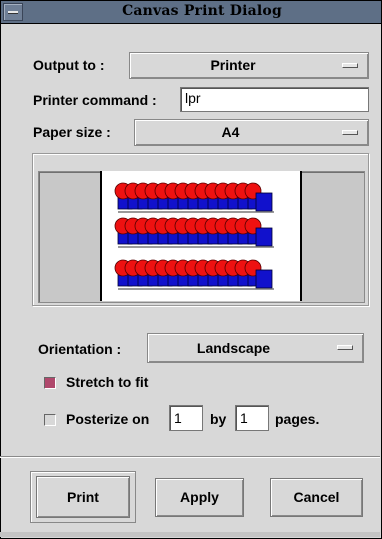 The width and height of the screenshot is (382, 539). I want to click on apply-button: Apply, so click(199, 497).